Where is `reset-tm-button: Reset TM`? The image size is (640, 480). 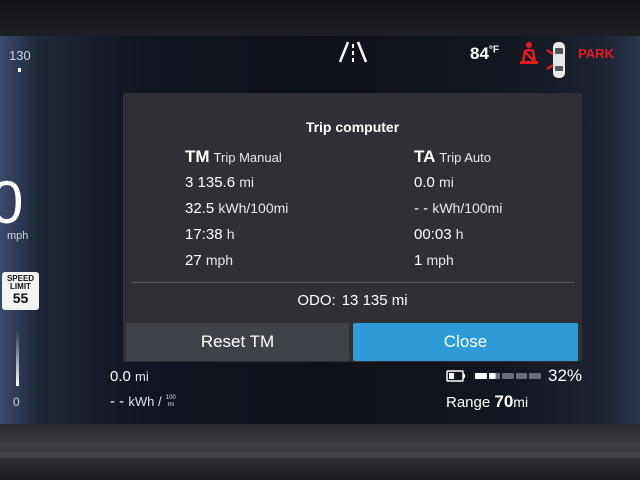 reset-tm-button: Reset TM is located at coordinates (237, 342).